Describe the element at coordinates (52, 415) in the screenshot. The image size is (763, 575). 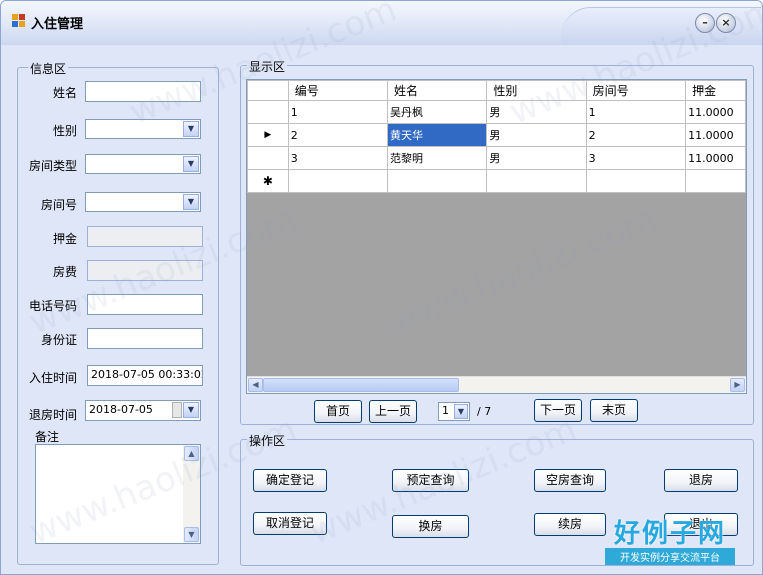
I see `checkout-time-label: 退房时间` at that location.